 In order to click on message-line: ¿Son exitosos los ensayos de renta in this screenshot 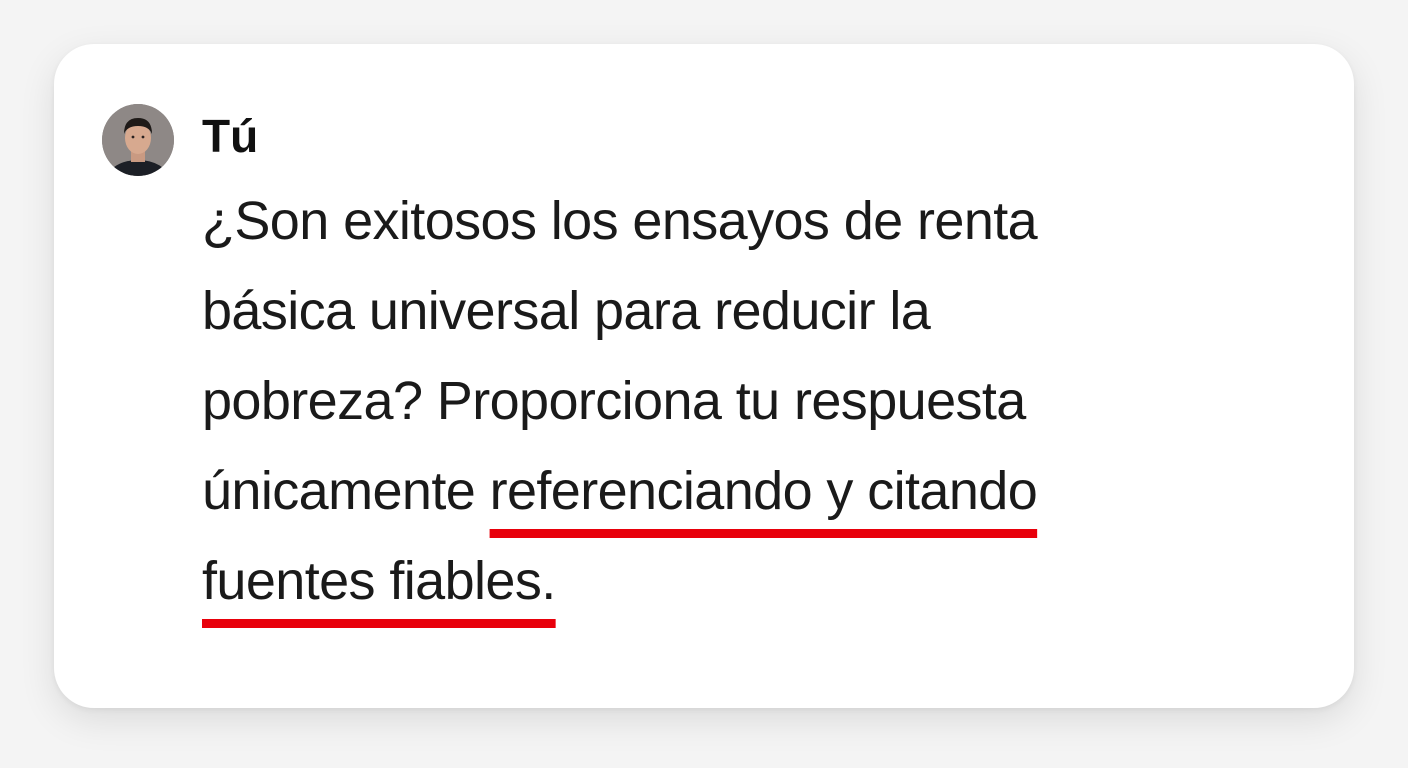, I will do `click(620, 221)`.